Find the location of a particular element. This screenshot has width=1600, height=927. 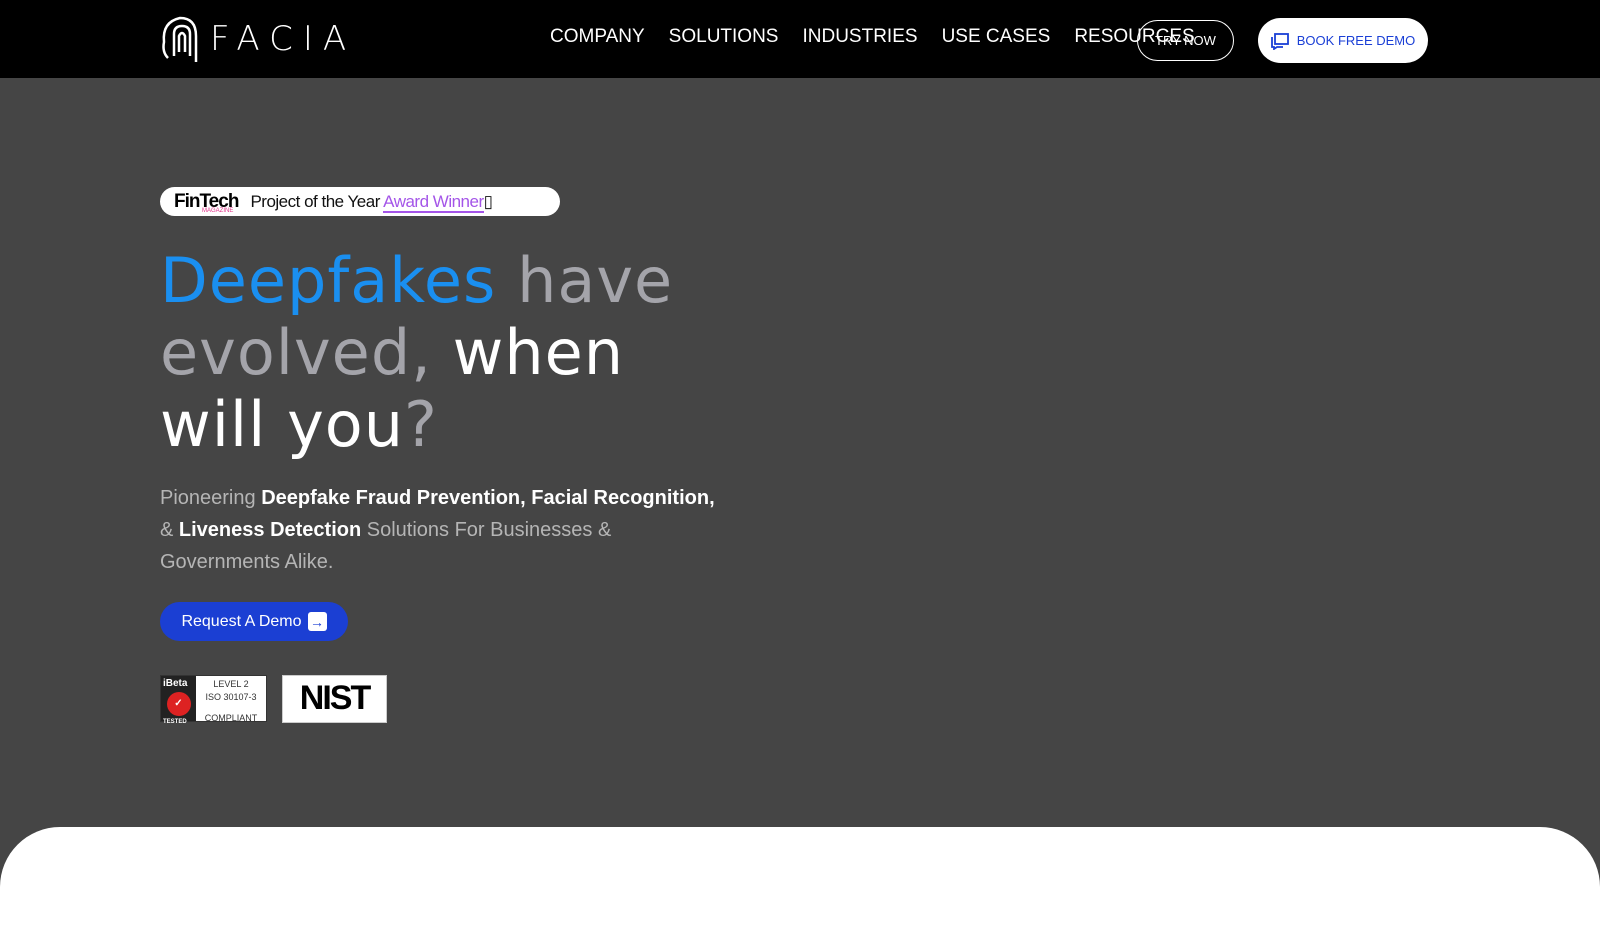

facia-logo: FACIA is located at coordinates (258, 39).